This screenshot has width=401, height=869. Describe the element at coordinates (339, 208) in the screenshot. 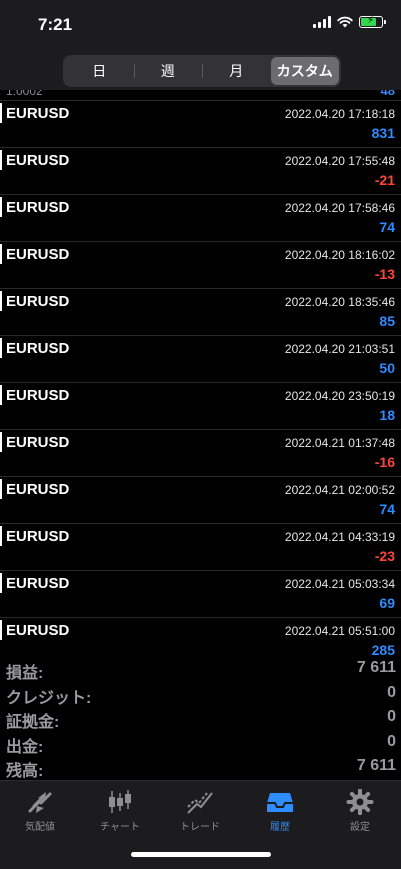

I see `trade-time: 2022.04.20 17:58:46` at that location.